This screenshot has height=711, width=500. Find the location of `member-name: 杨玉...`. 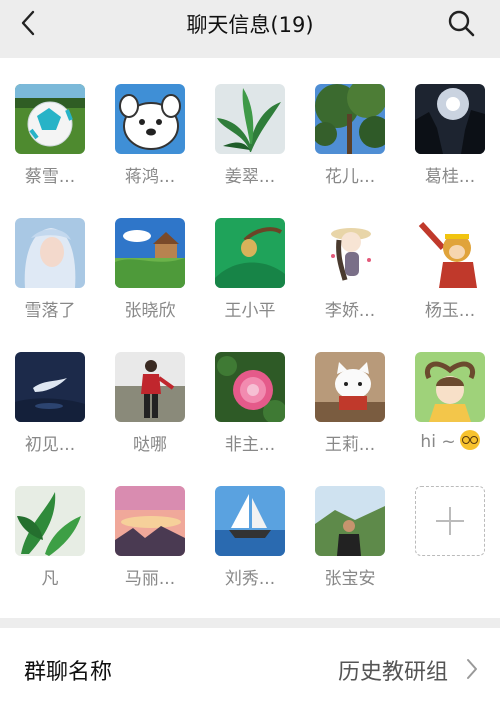

member-name: 杨玉... is located at coordinates (450, 311).